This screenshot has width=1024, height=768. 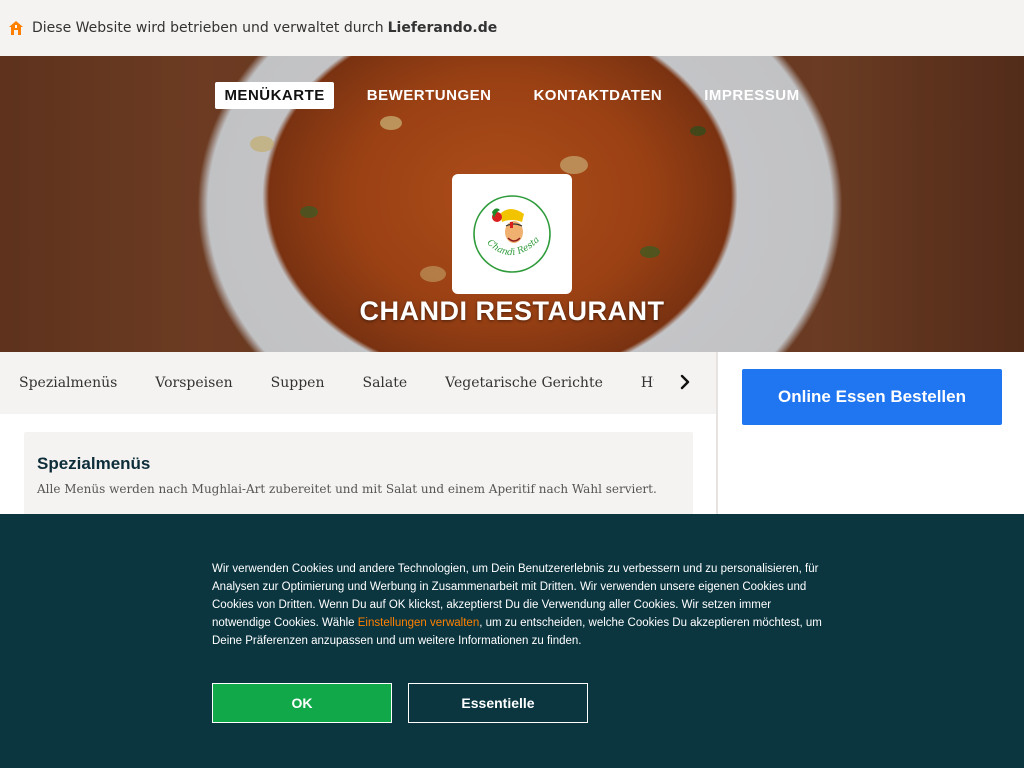 I want to click on cookie-essential-button: Essentielle, so click(x=498, y=703).